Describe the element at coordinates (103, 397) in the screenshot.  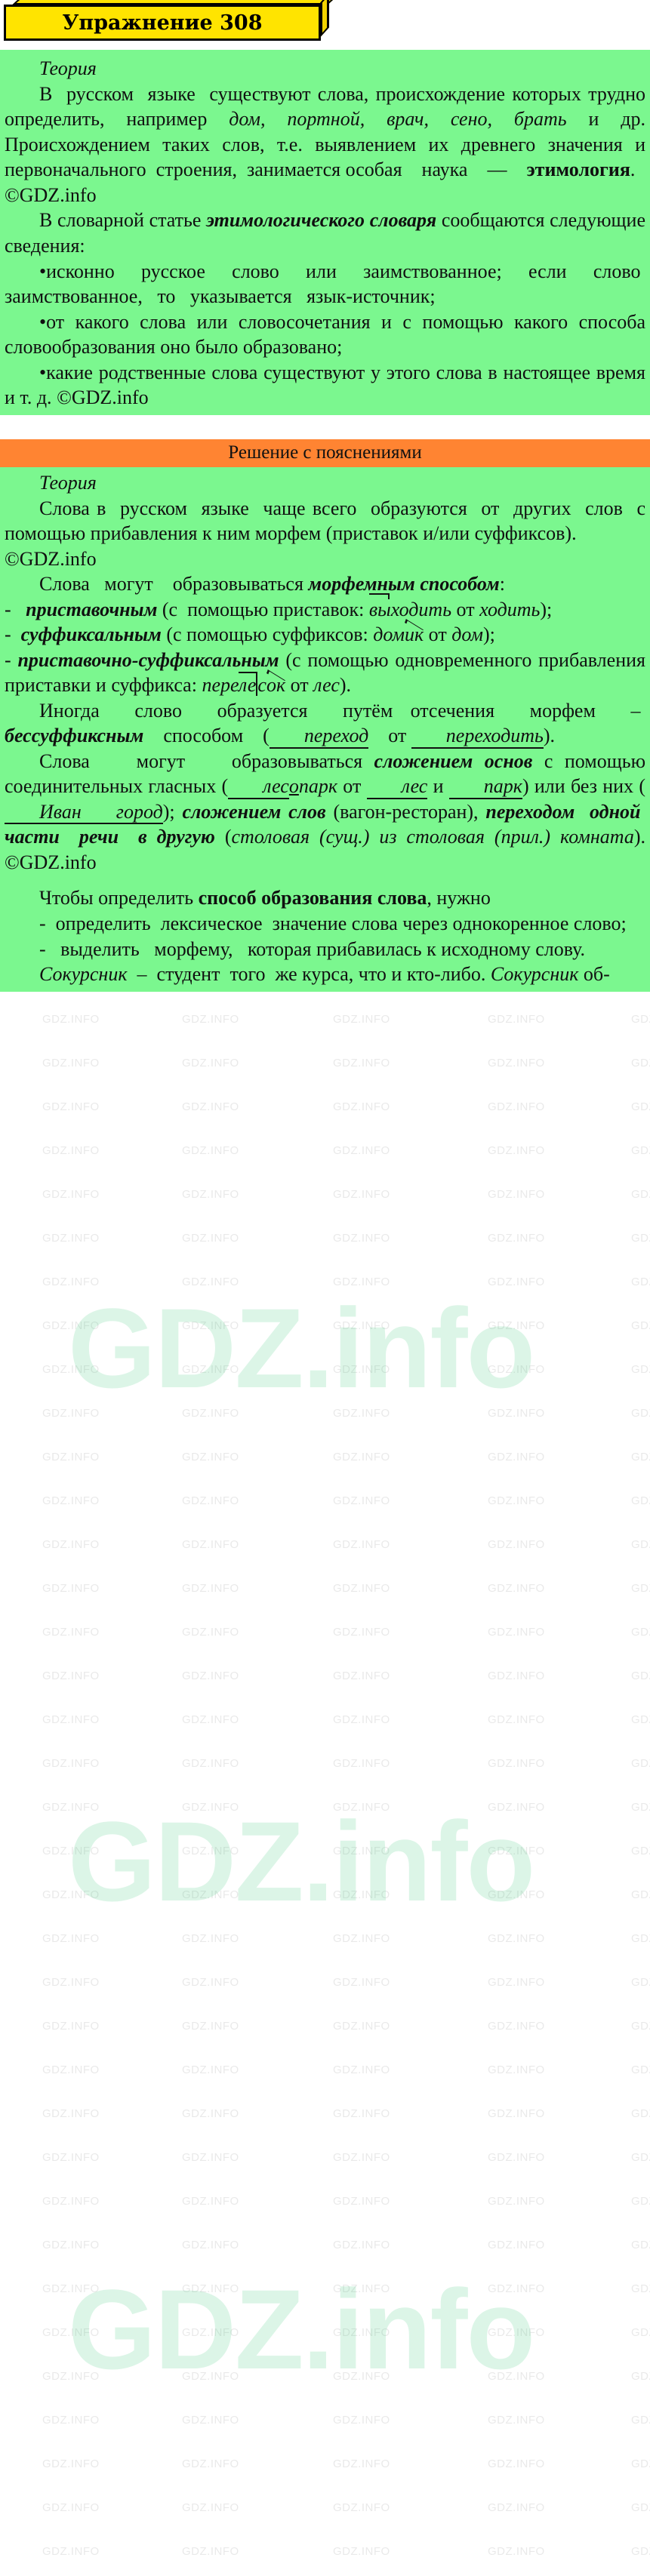
I see `credit-2: ©GDZ.info` at that location.